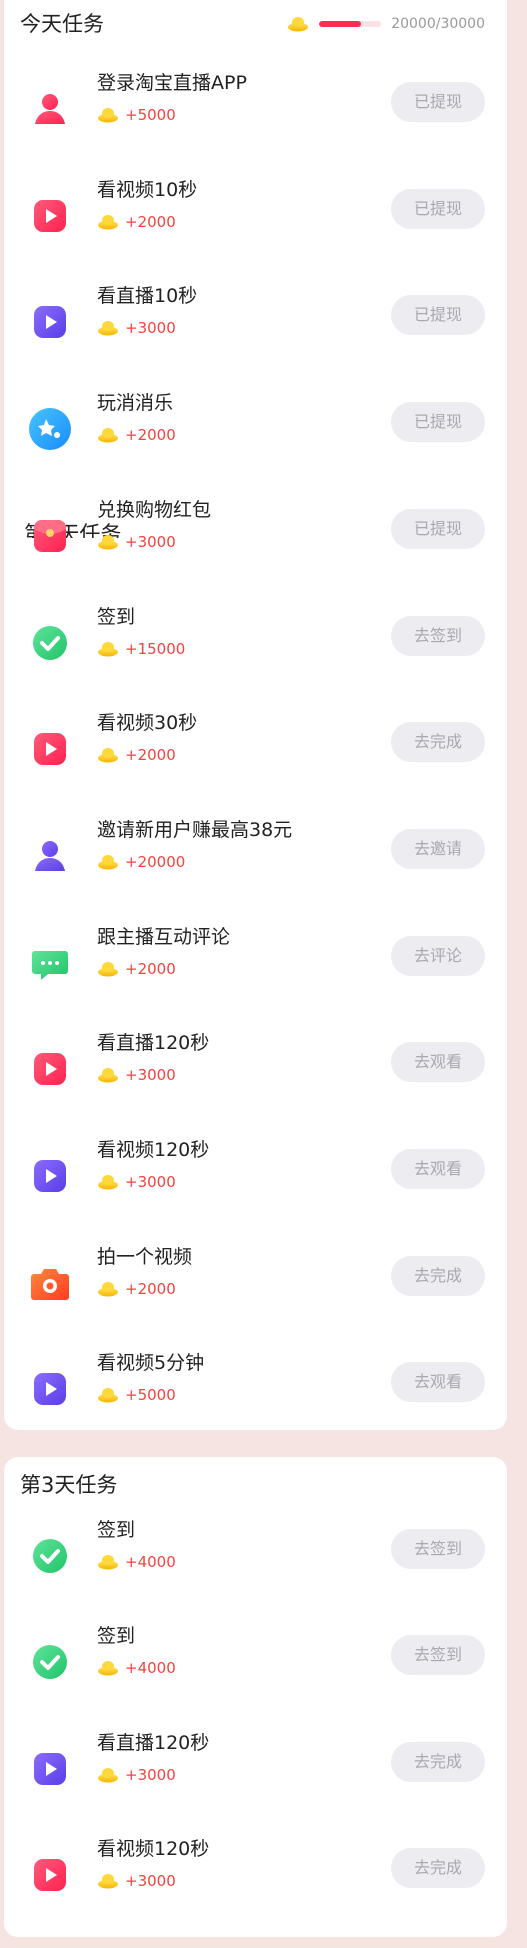 The width and height of the screenshot is (527, 1948). What do you see at coordinates (255, 964) in the screenshot?
I see `task-row: 跟主播互动评论 +2000 去评论` at bounding box center [255, 964].